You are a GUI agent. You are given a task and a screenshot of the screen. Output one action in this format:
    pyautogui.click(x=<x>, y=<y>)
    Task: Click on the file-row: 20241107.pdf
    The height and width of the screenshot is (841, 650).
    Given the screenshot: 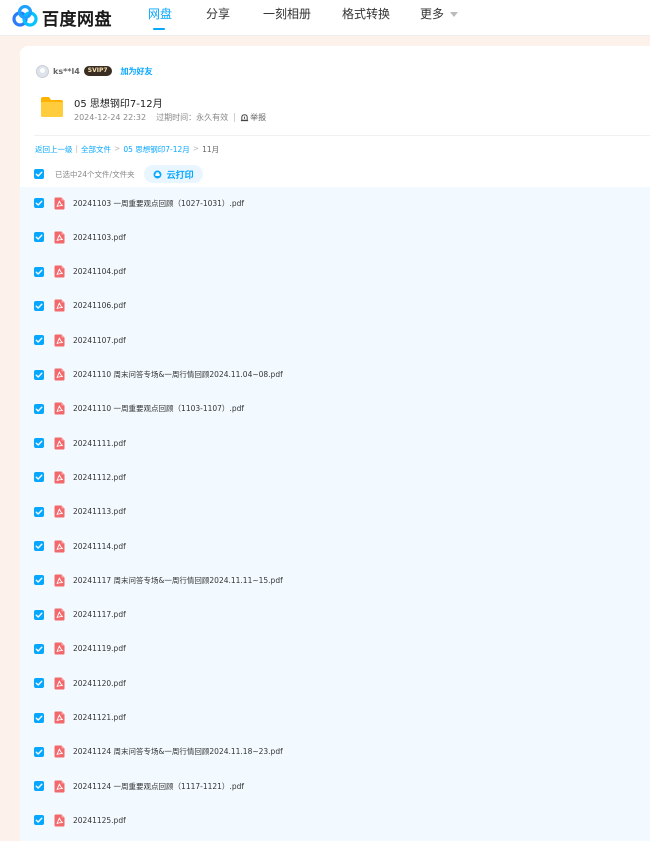 What is the action you would take?
    pyautogui.click(x=335, y=340)
    